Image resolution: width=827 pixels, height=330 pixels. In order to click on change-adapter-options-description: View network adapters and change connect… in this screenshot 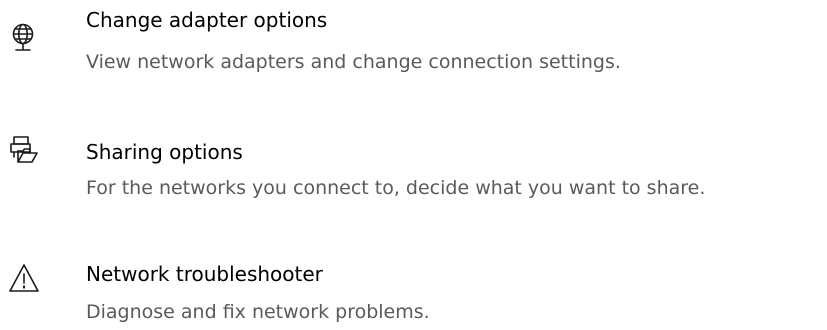, I will do `click(353, 62)`.